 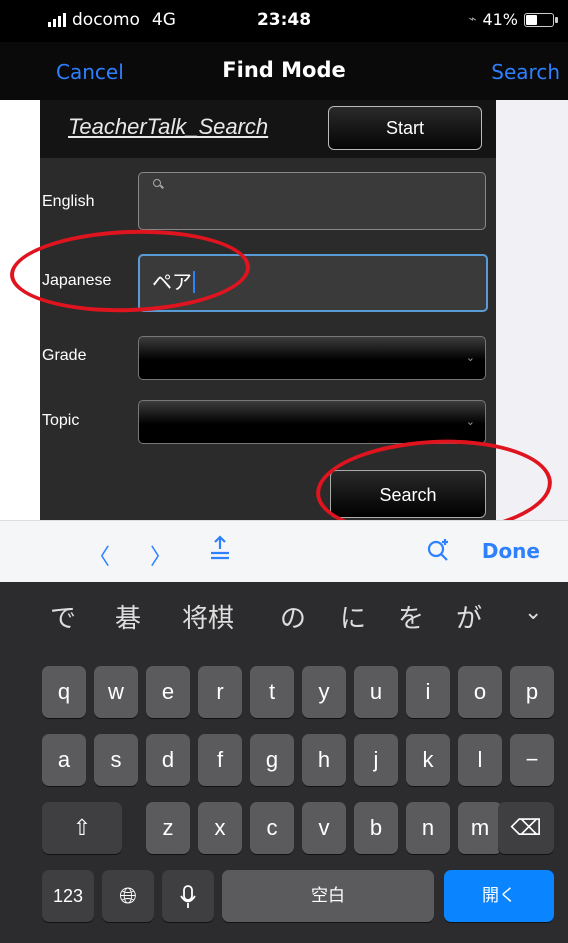 I want to click on key: d, so click(x=168, y=760).